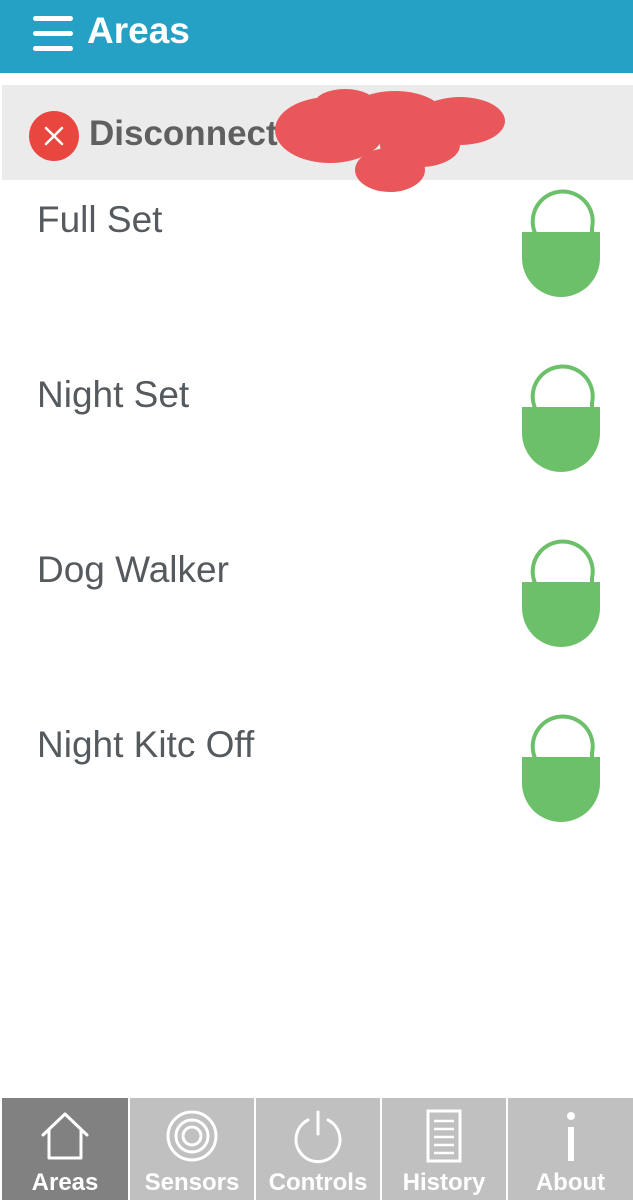 The image size is (633, 1200). I want to click on area-list-item: Night Set, so click(316, 438).